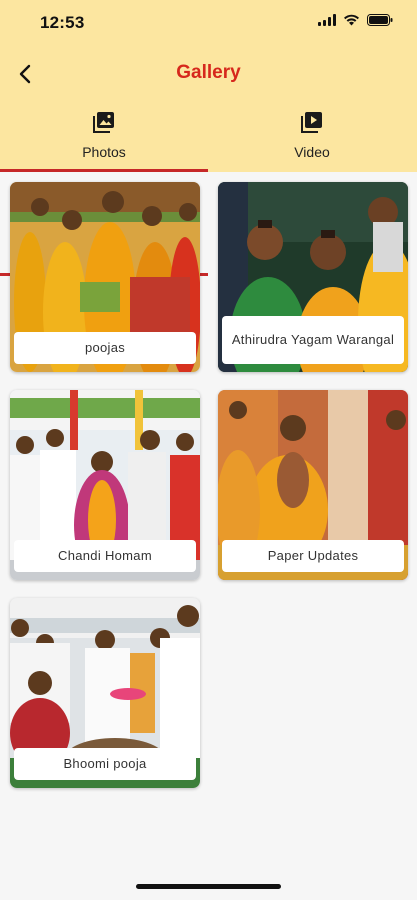 The height and width of the screenshot is (900, 417). Describe the element at coordinates (313, 340) in the screenshot. I see `gallery-caption: Athirudra Yagam Warangal` at that location.